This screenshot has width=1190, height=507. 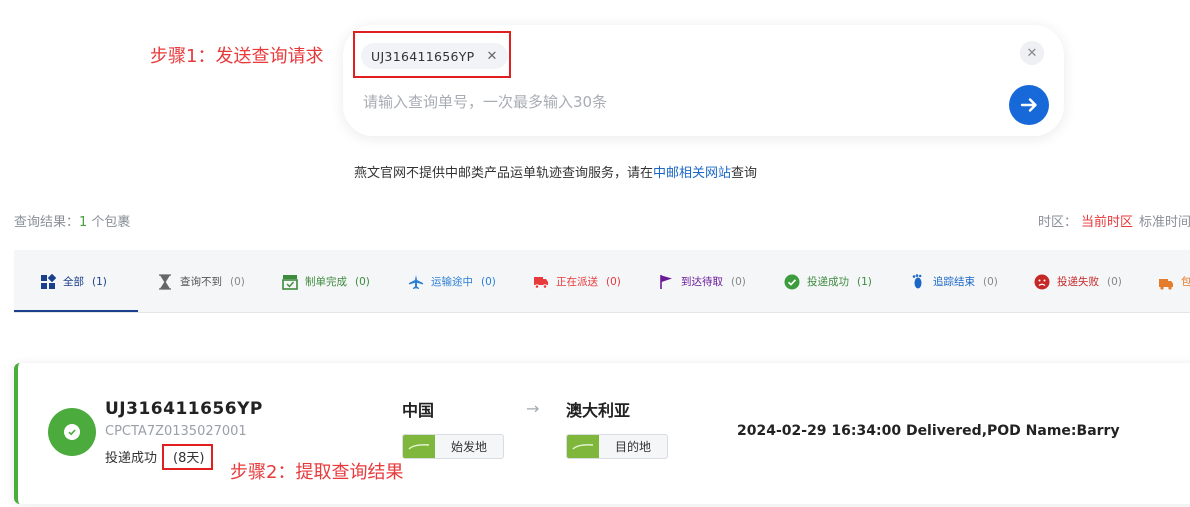 What do you see at coordinates (416, 282) in the screenshot?
I see `plane-icon` at bounding box center [416, 282].